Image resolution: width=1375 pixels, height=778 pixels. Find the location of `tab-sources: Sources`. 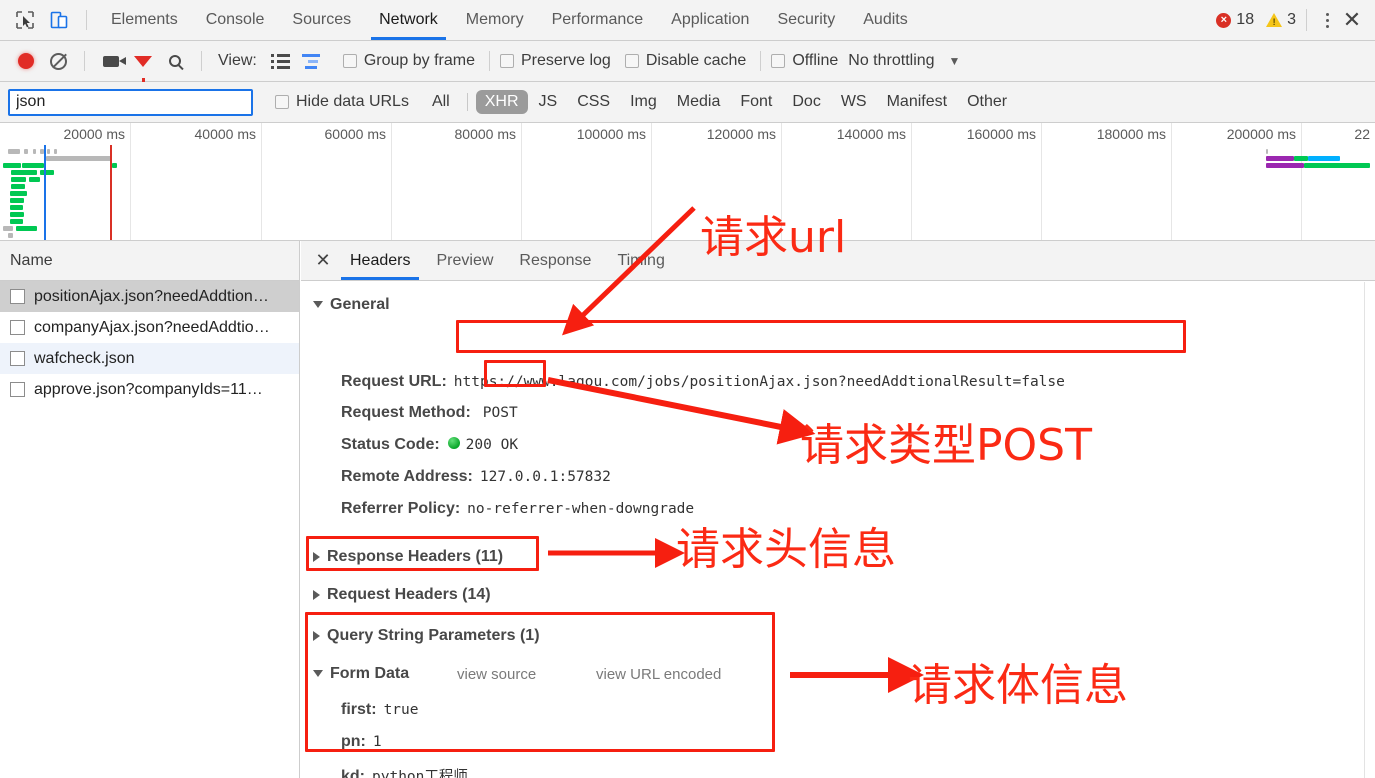

tab-sources: Sources is located at coordinates (321, 20).